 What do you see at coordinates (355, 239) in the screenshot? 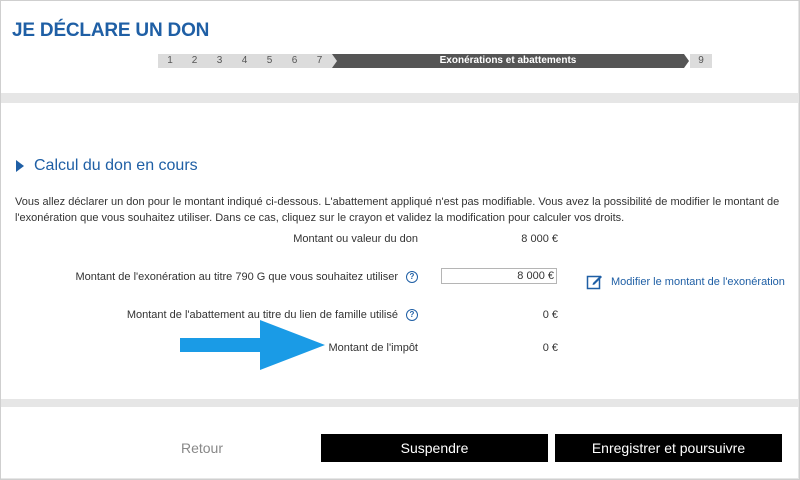
I see `don-label: Montant ou valeur du don` at bounding box center [355, 239].